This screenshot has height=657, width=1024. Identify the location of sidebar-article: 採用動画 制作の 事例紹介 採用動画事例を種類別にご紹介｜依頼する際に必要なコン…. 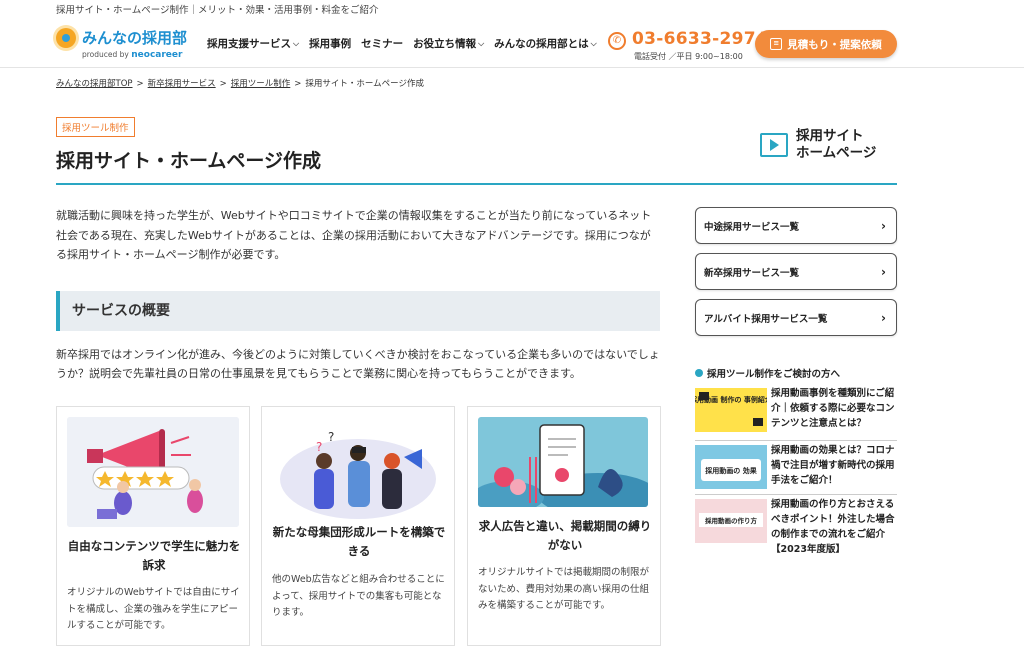
(796, 412).